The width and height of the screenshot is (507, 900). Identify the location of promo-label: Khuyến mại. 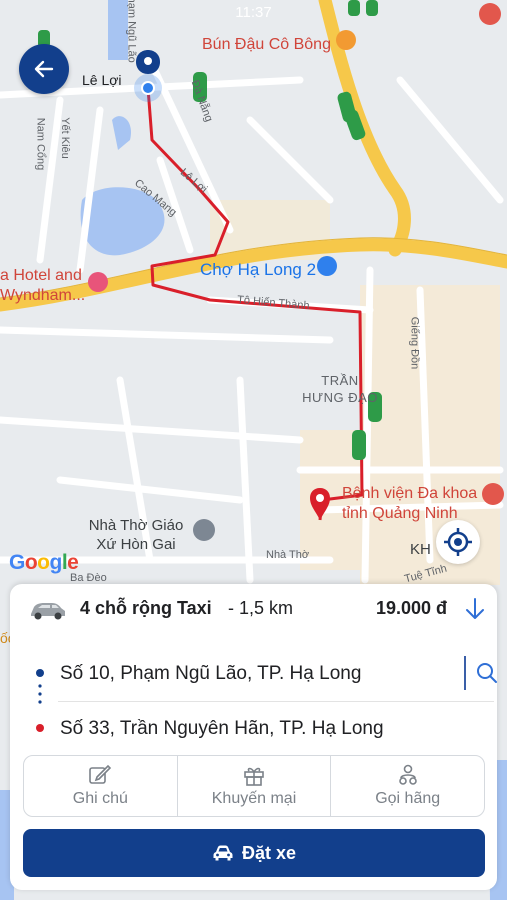
(254, 798).